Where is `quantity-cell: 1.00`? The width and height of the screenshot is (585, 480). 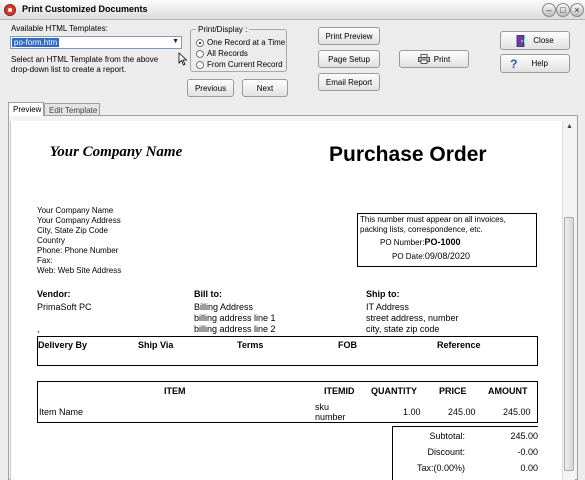
quantity-cell: 1.00 is located at coordinates (412, 412).